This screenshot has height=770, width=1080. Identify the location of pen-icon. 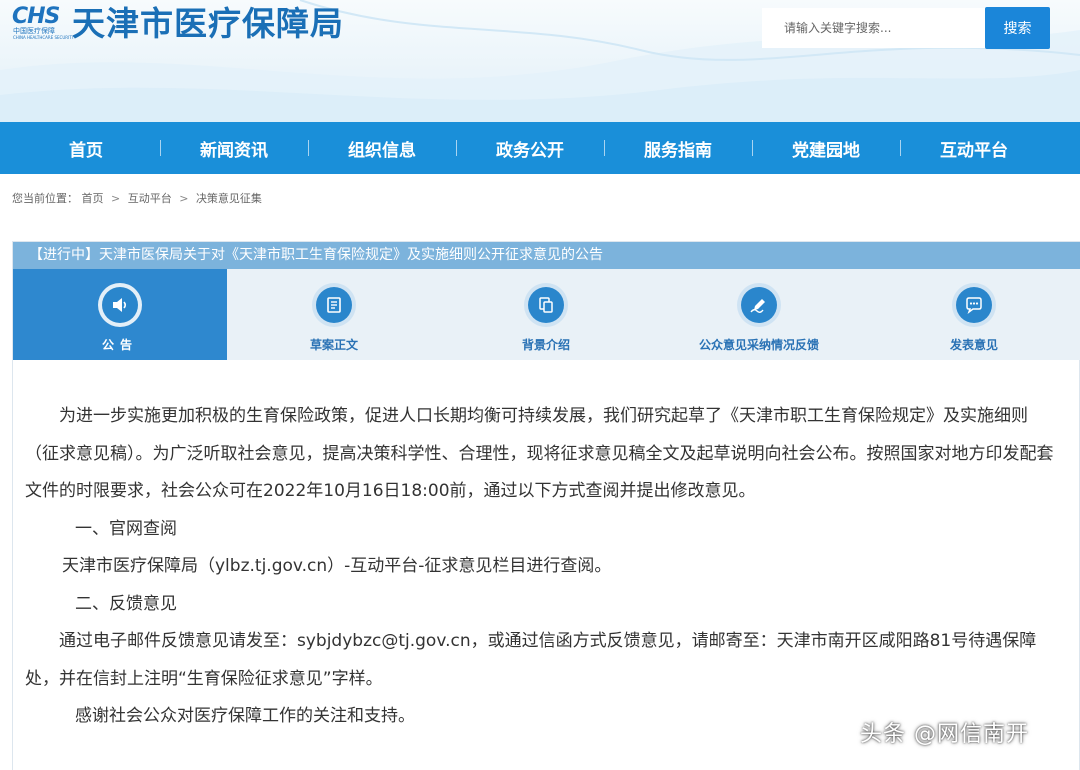
(759, 305).